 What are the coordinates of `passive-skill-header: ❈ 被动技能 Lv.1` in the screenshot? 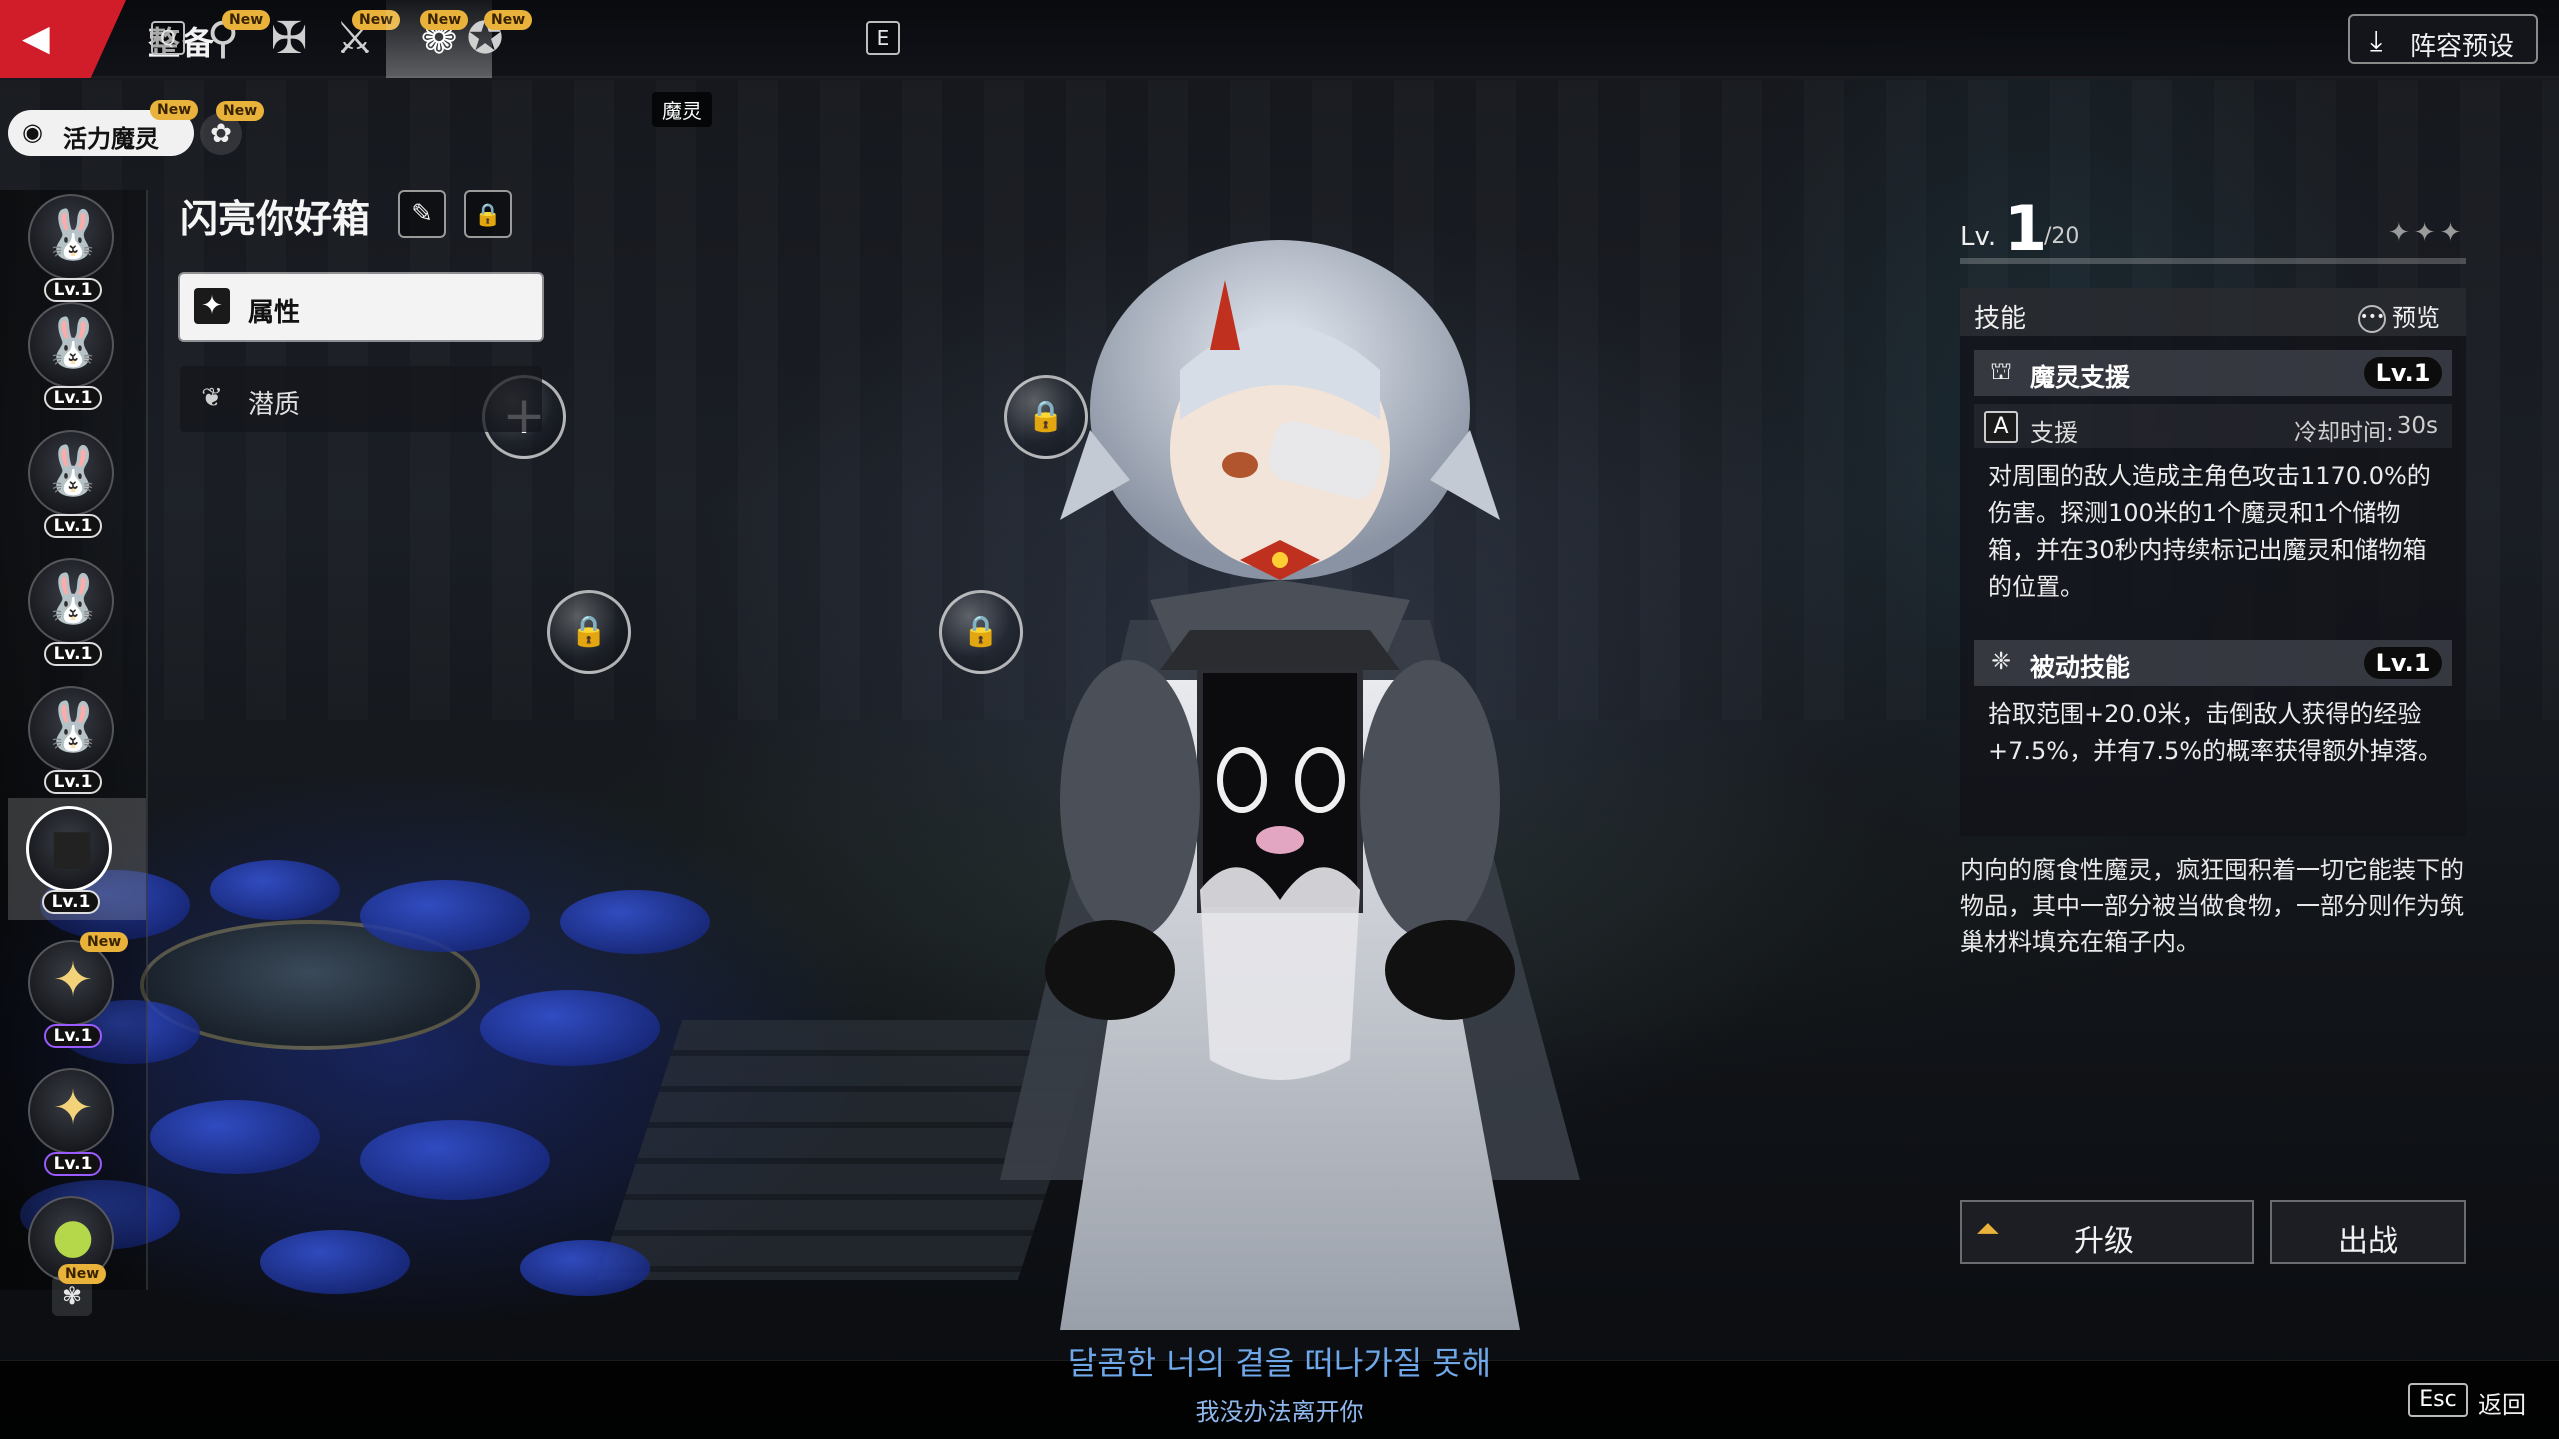 It's located at (2213, 663).